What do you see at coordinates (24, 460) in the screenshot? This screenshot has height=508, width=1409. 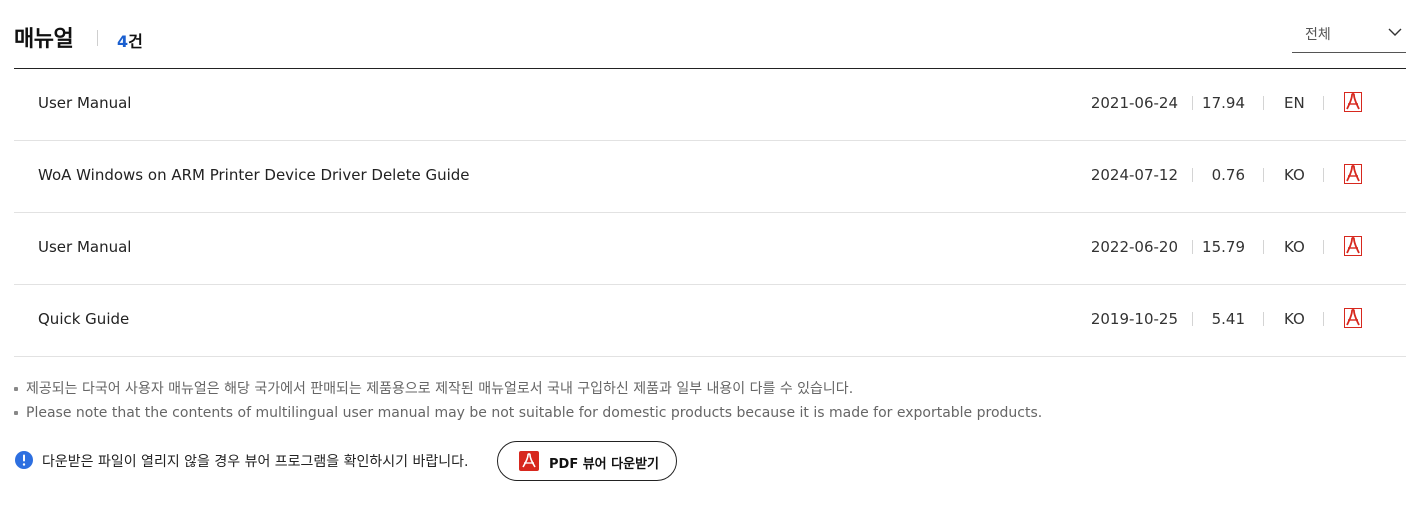 I see `info-icon` at bounding box center [24, 460].